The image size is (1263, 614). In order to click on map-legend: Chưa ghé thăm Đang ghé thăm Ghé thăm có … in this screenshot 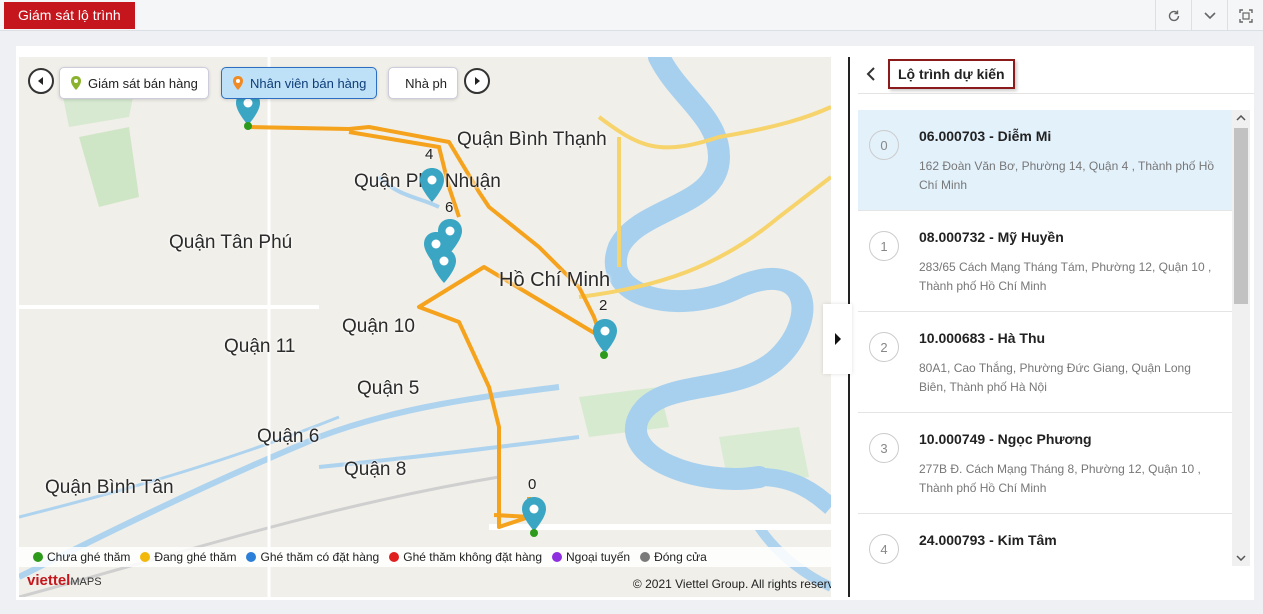, I will do `click(425, 557)`.